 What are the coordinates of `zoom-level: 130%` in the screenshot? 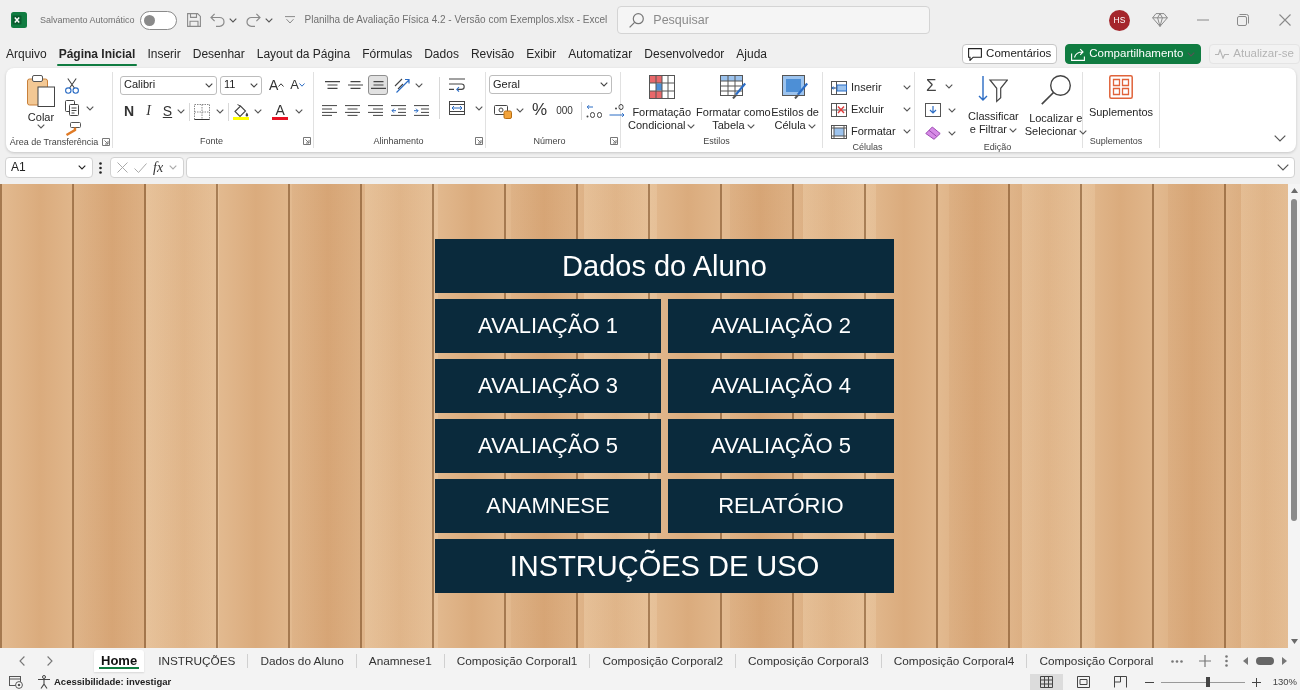 It's located at (1284, 682).